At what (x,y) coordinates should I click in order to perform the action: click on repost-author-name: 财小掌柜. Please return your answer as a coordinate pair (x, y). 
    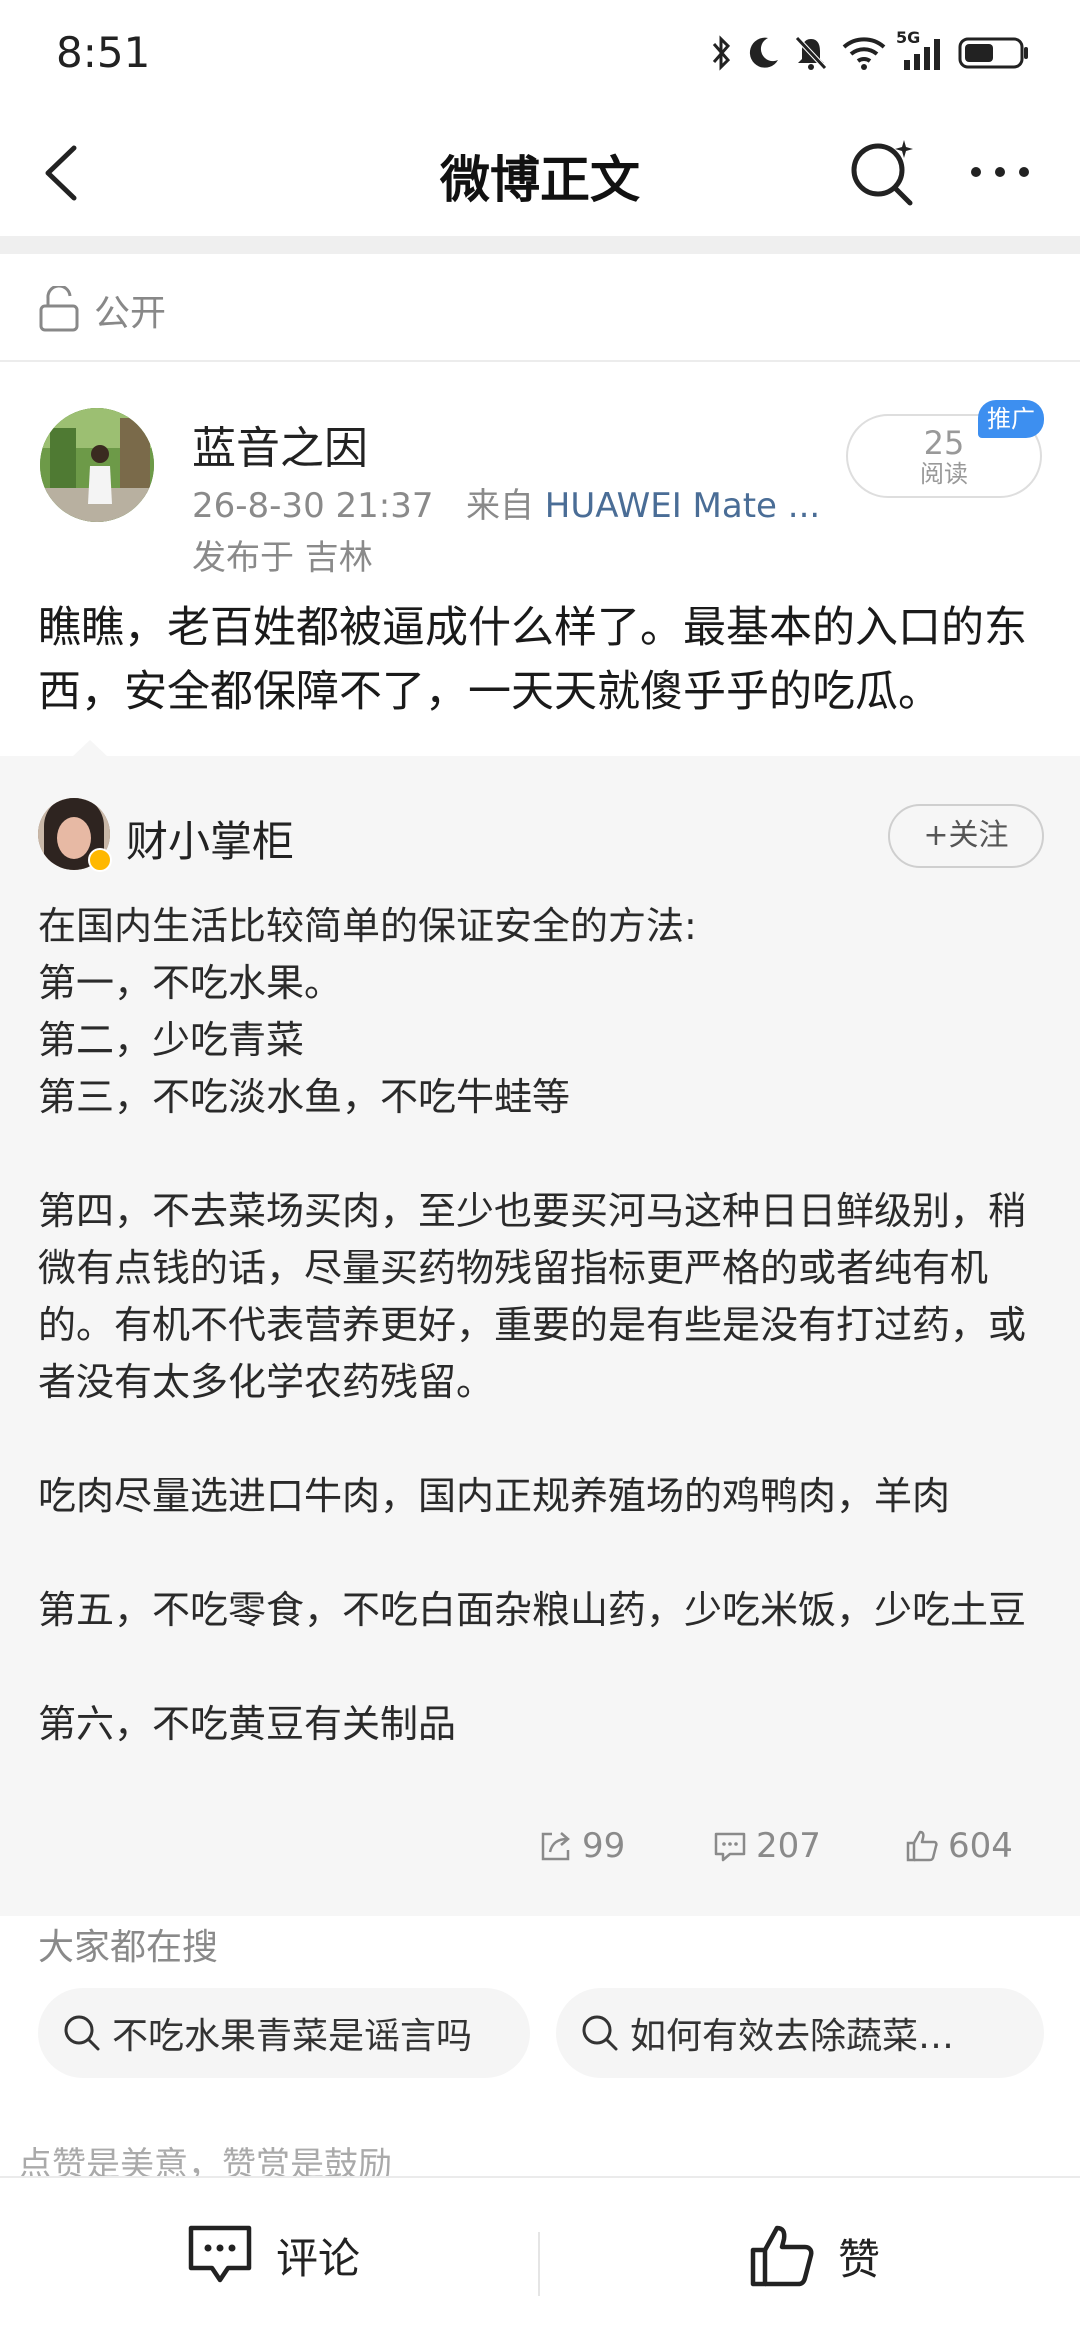
    Looking at the image, I should click on (210, 838).